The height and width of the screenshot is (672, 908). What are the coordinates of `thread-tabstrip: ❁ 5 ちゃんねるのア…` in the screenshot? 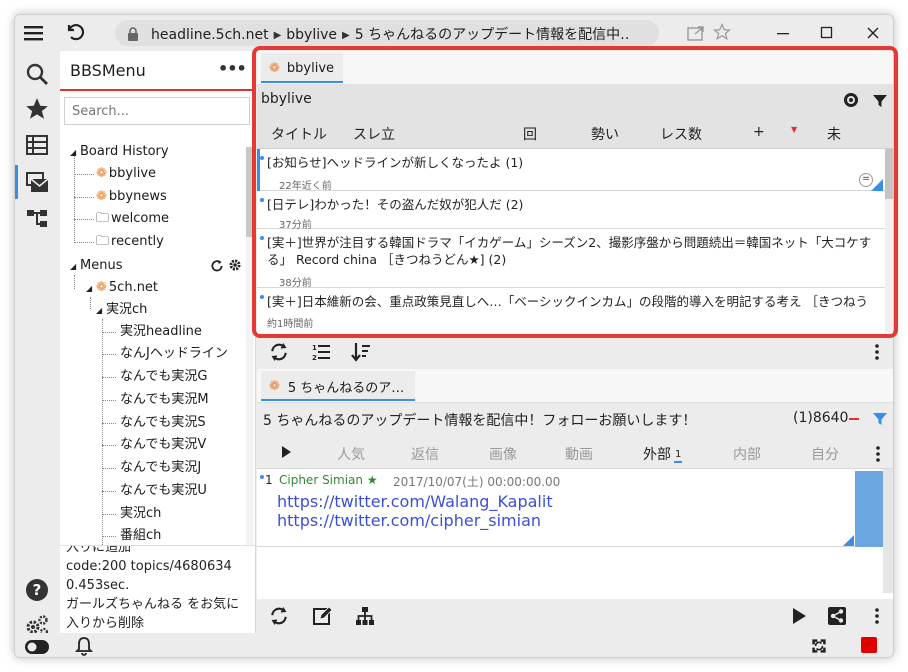 It's located at (575, 386).